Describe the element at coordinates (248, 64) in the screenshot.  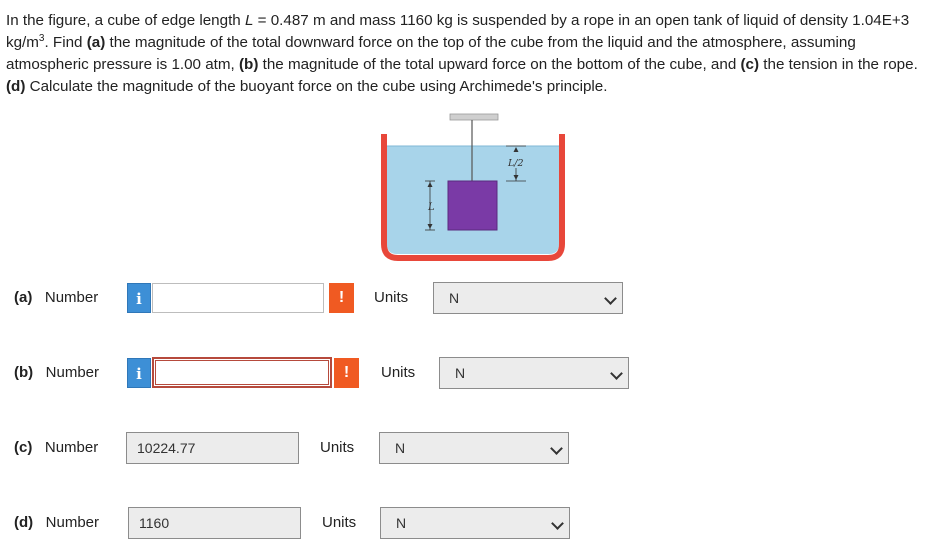
I see `problem-part-b: (b)` at that location.